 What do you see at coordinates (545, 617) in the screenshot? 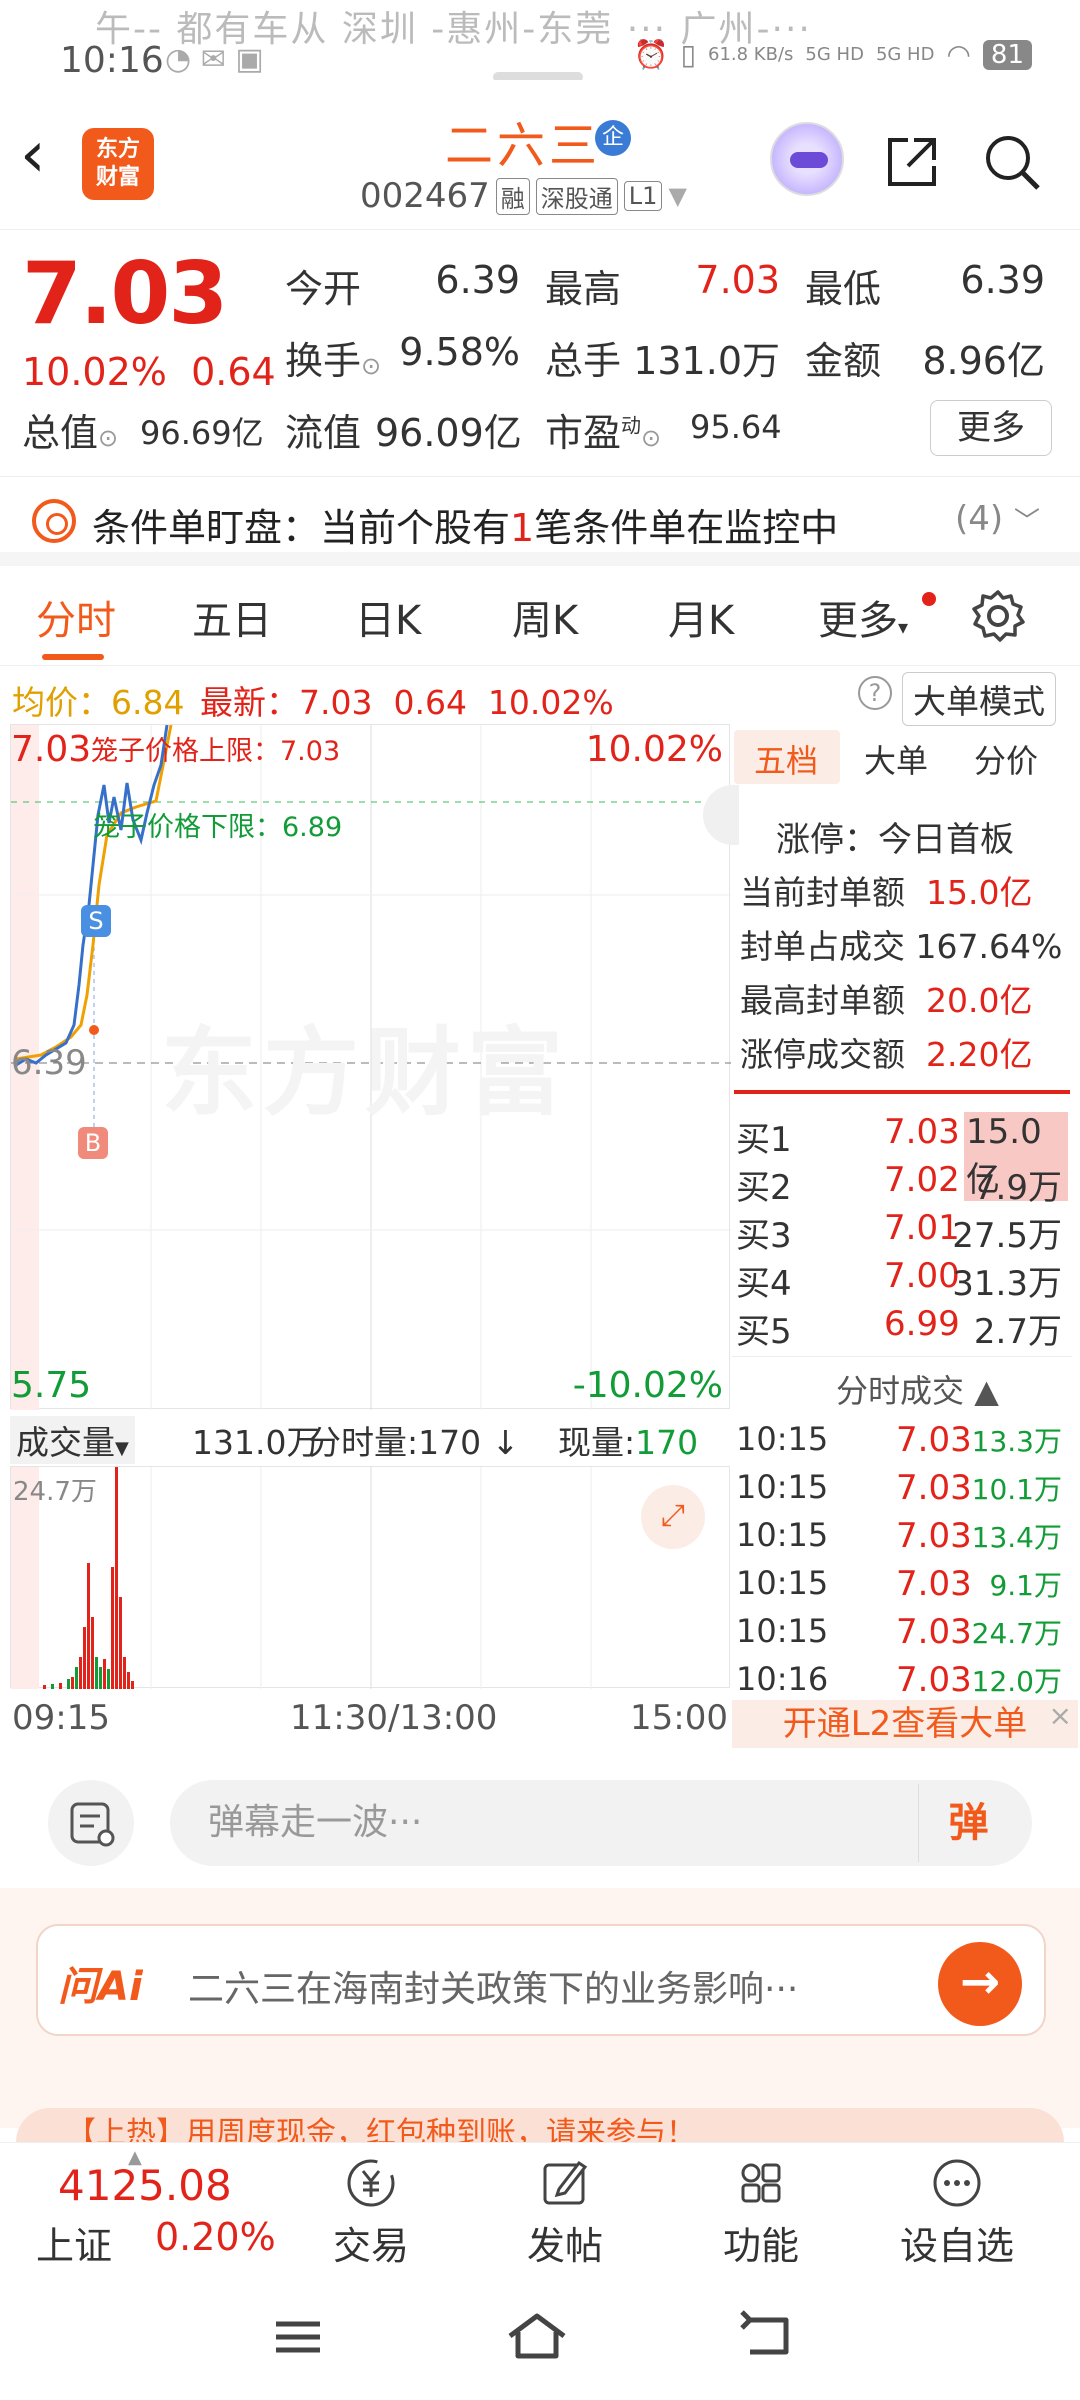
I see `tab-weekly-k: 周K` at bounding box center [545, 617].